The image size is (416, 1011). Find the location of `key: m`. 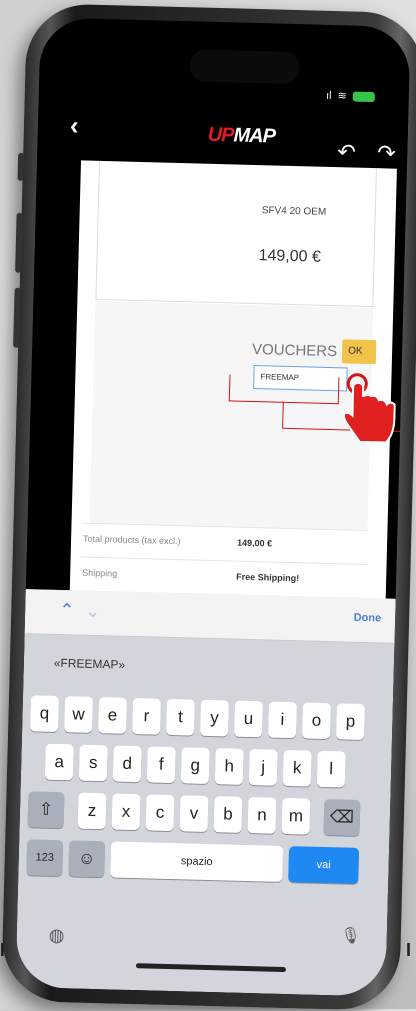

key: m is located at coordinates (296, 816).